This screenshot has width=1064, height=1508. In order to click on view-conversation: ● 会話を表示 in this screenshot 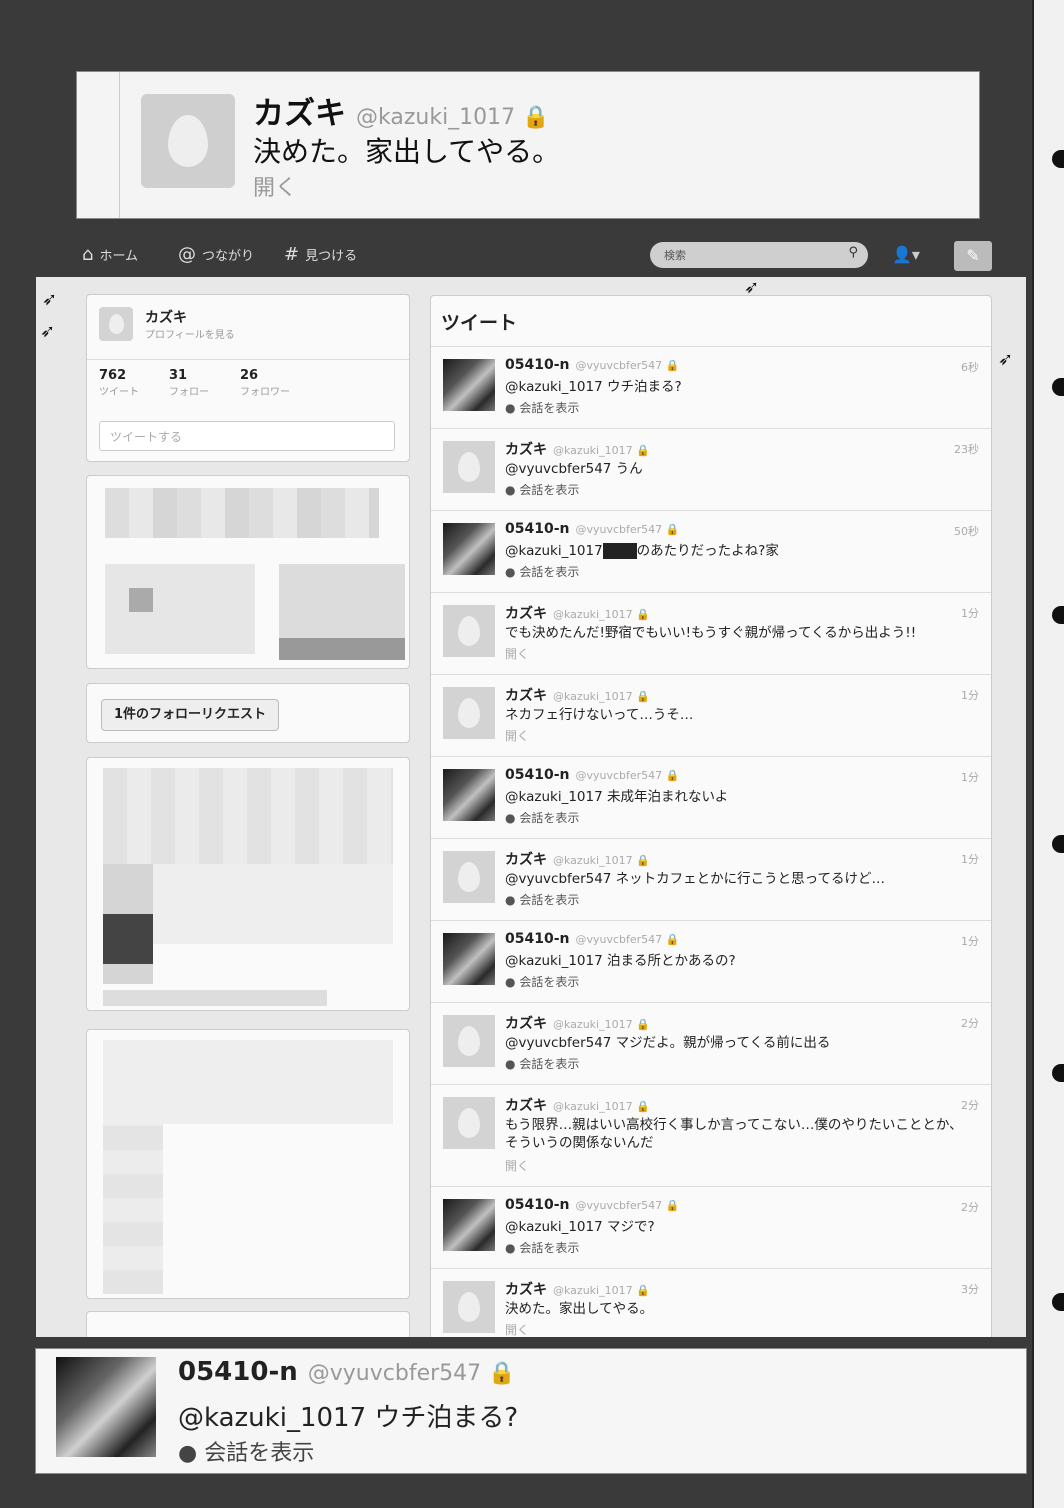, I will do `click(246, 1451)`.